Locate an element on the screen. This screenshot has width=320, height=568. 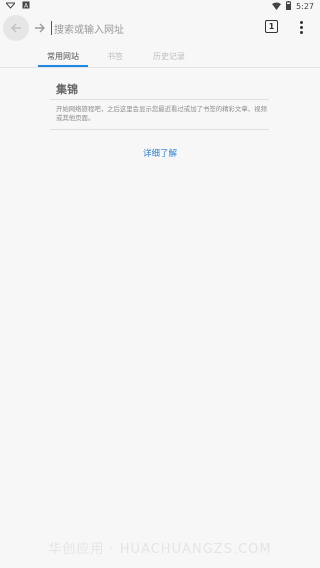
active-tab-indicator is located at coordinates (63, 66).